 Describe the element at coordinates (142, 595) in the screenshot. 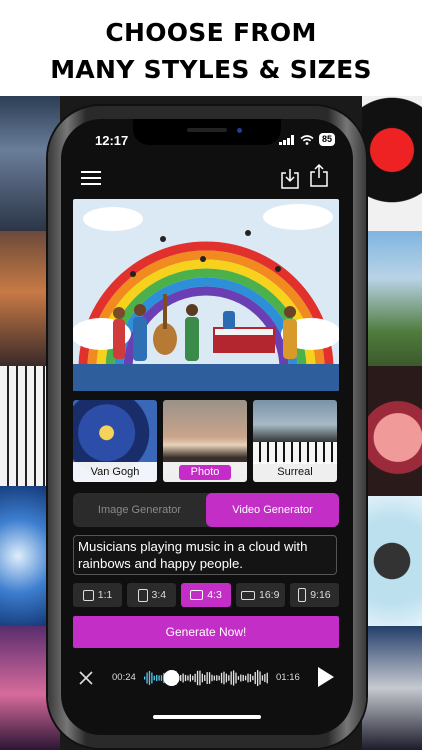

I see `portrait-ratio-icon` at that location.